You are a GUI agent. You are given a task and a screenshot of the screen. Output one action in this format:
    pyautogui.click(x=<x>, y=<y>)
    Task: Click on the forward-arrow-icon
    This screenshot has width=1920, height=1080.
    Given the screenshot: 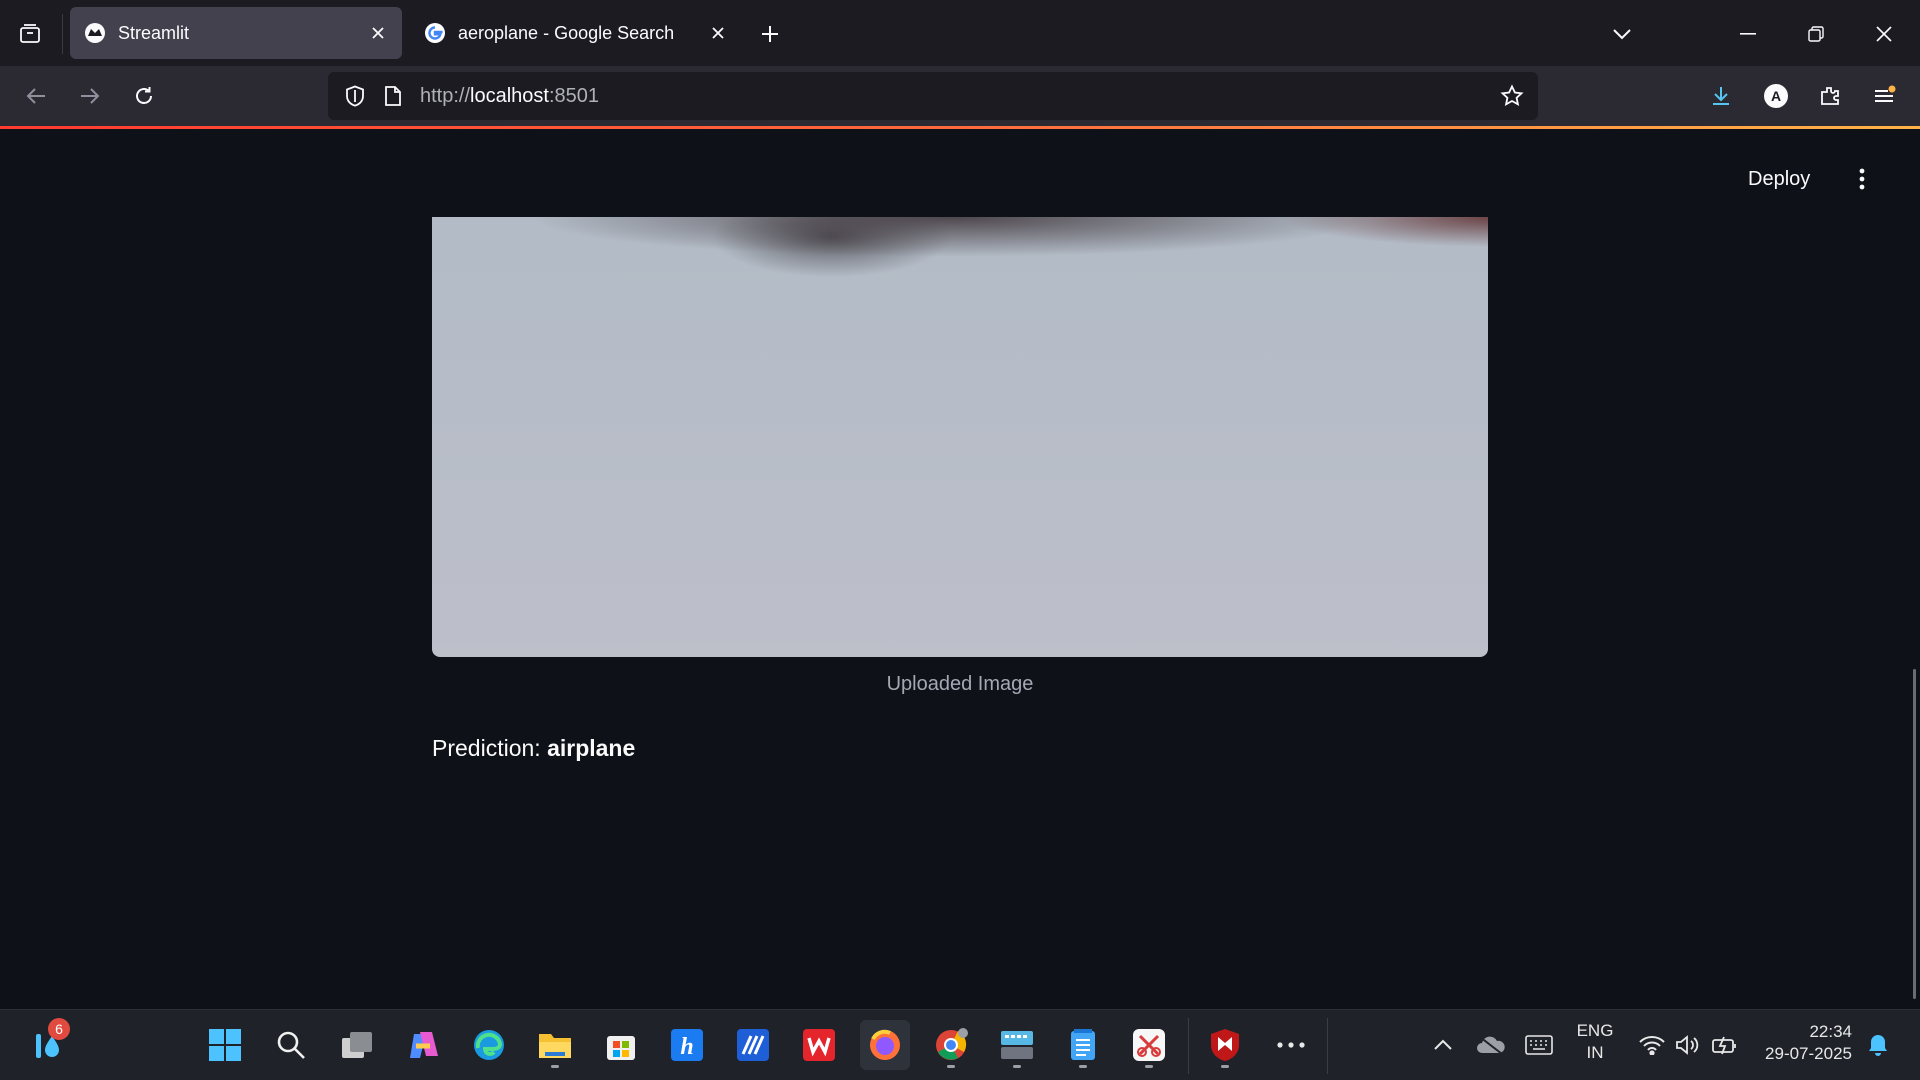 What is the action you would take?
    pyautogui.click(x=90, y=96)
    